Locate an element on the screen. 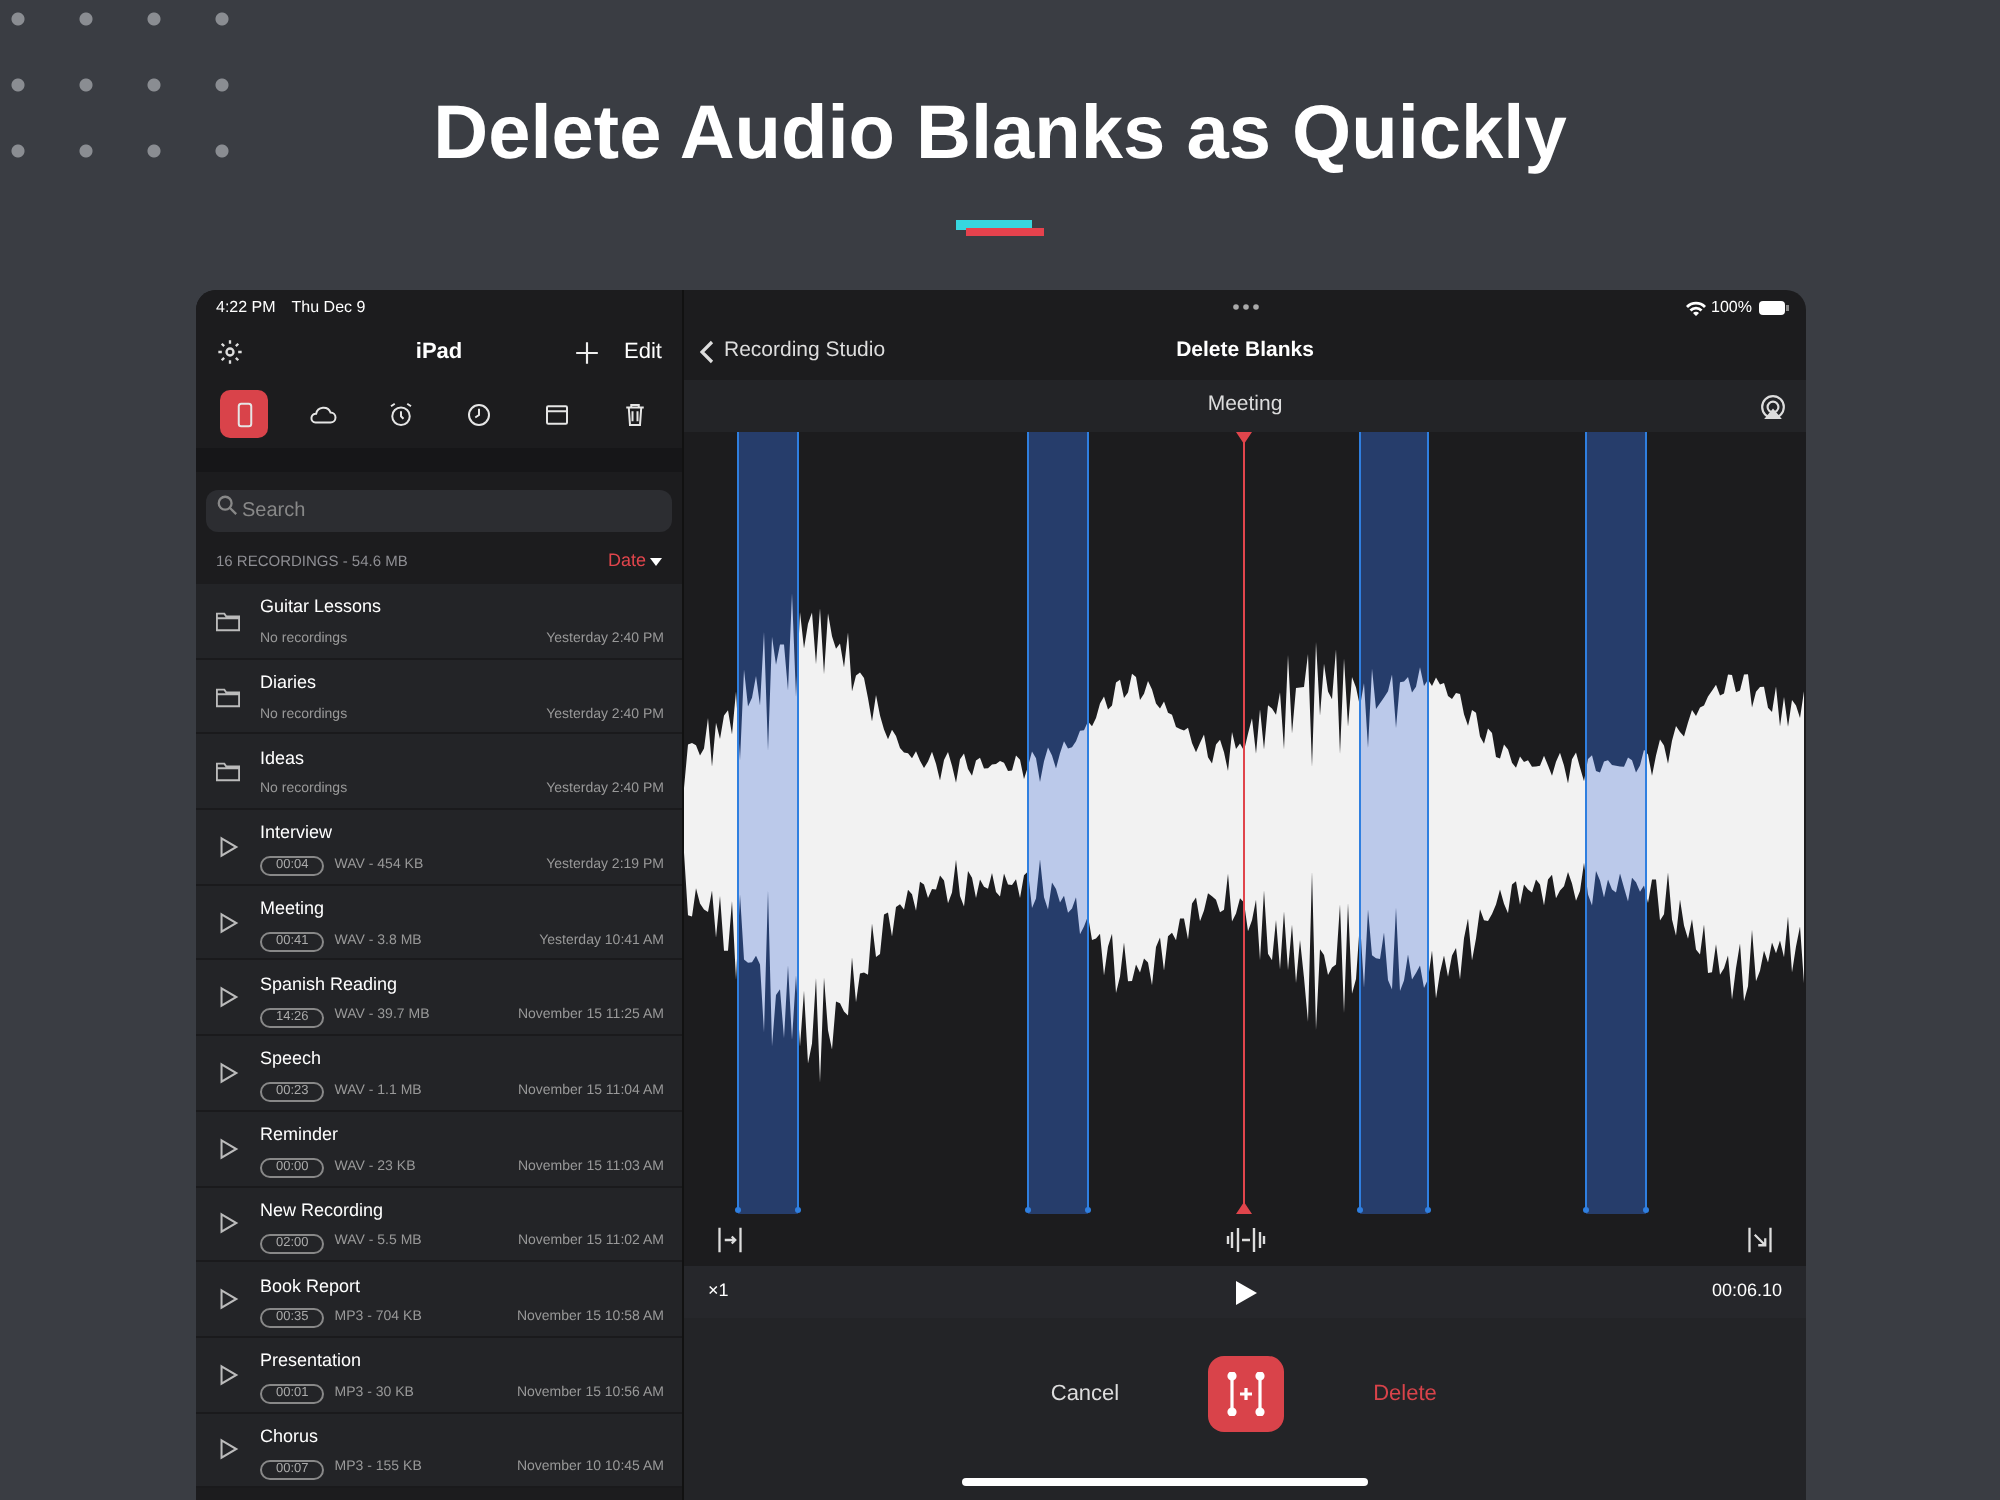 This screenshot has width=2000, height=1500. wifi-icon is located at coordinates (1695, 307).